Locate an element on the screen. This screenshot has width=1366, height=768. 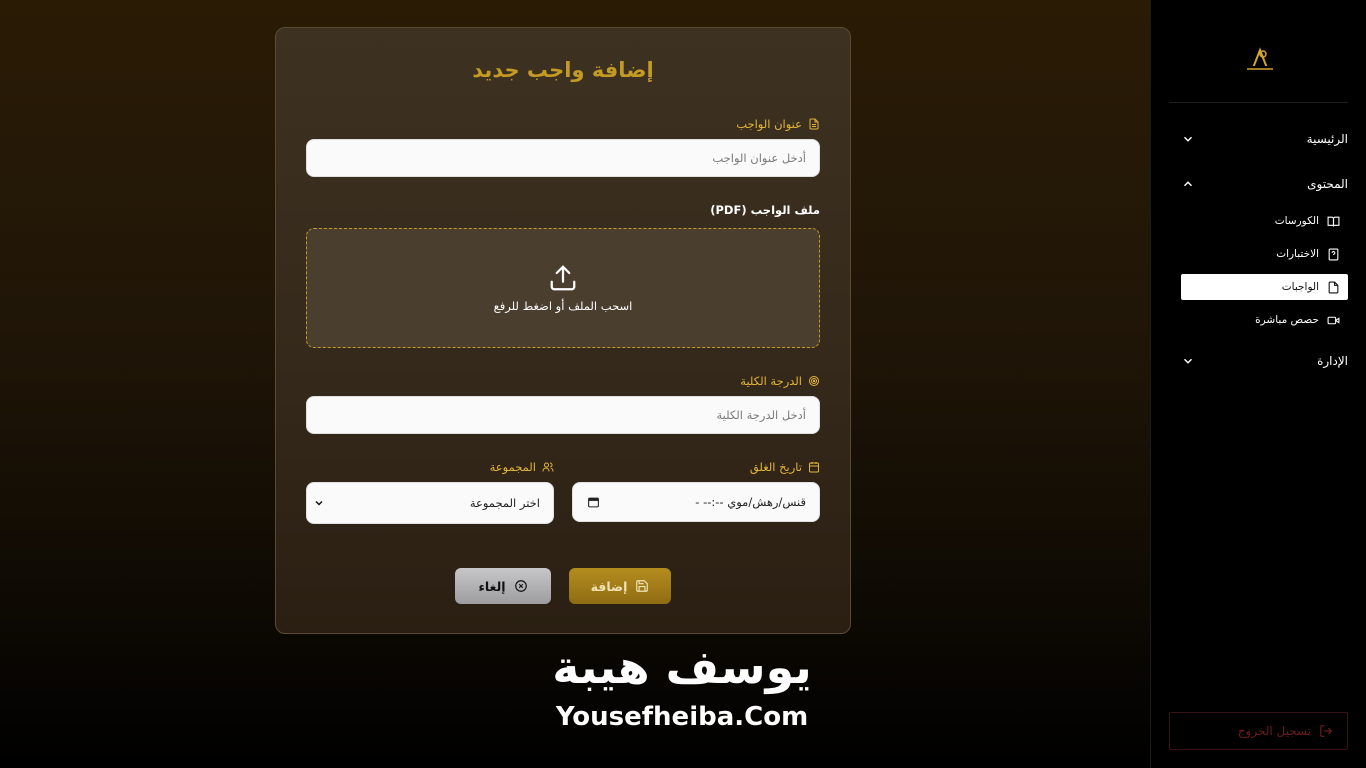
total-grade-input: أدخل الدرجة الكلية is located at coordinates (563, 415).